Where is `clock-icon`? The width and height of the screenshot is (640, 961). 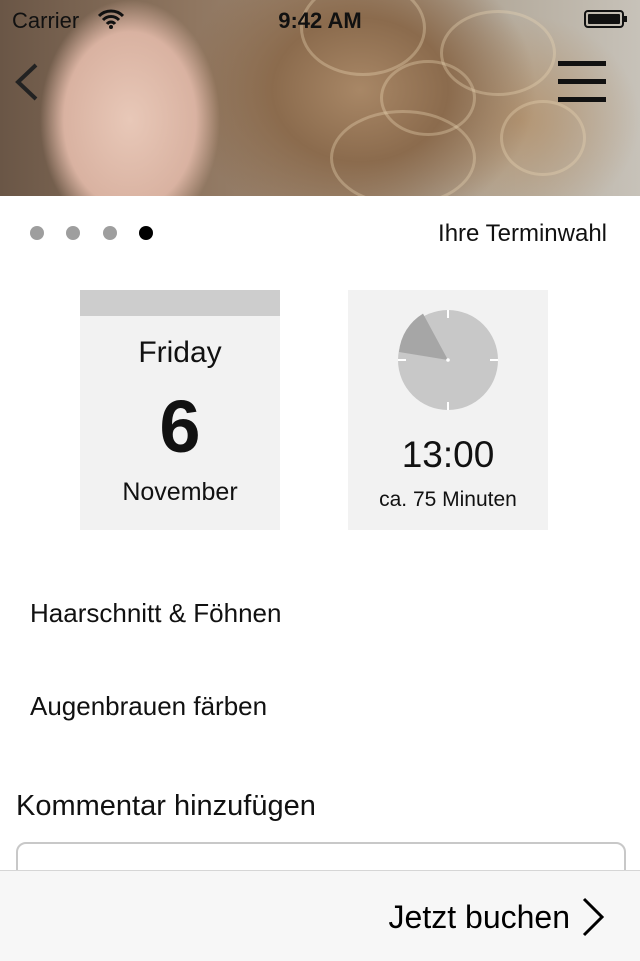
clock-icon is located at coordinates (448, 360).